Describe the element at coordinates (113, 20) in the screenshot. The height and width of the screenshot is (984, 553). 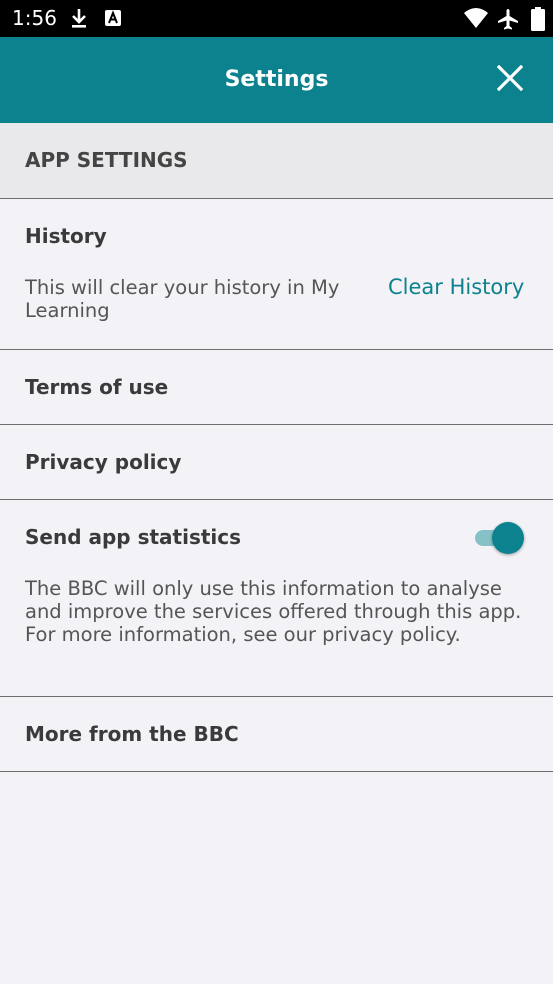
I see `a-badge-icon` at that location.